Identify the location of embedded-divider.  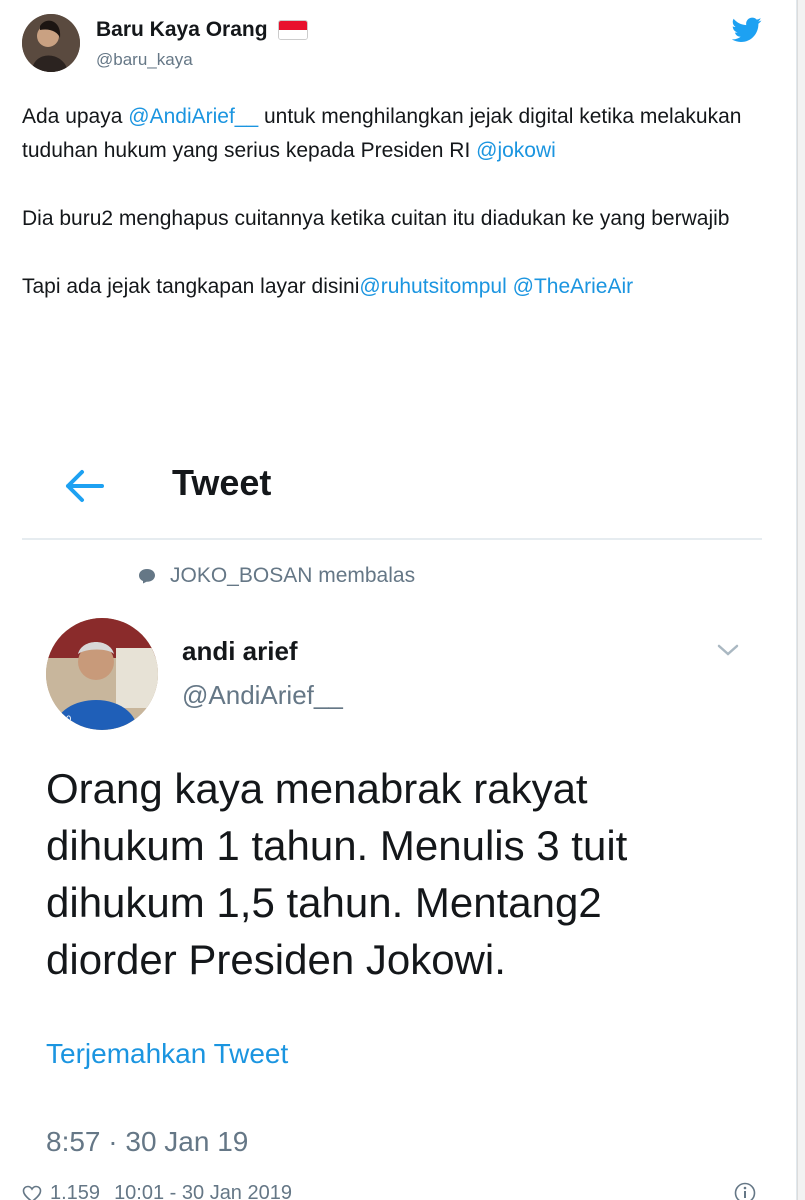
(392, 539).